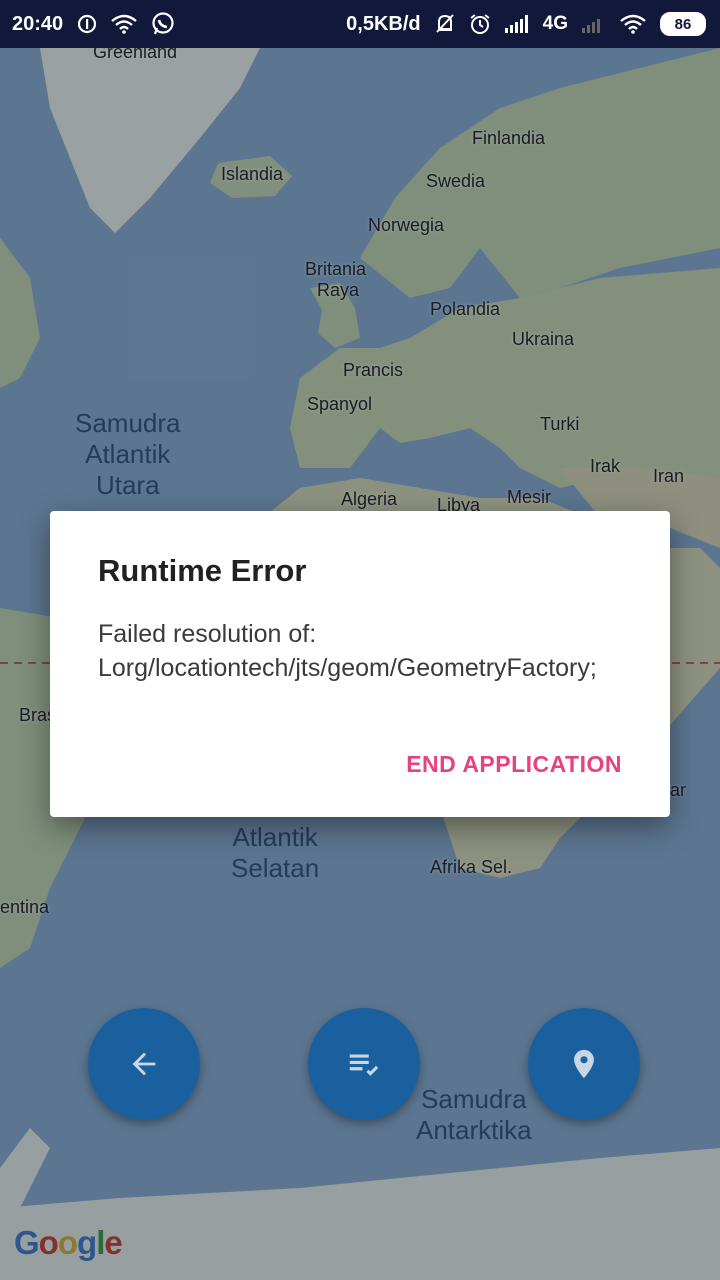 Image resolution: width=720 pixels, height=1280 pixels. What do you see at coordinates (373, 370) in the screenshot?
I see `map-label-prancis: Prancis` at bounding box center [373, 370].